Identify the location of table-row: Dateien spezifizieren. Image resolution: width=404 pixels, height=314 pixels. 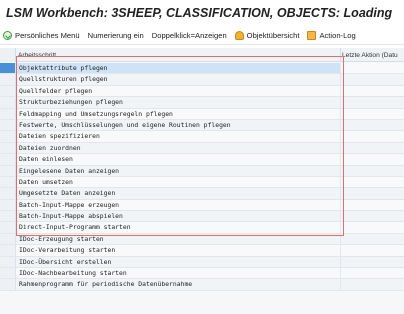
(202, 137).